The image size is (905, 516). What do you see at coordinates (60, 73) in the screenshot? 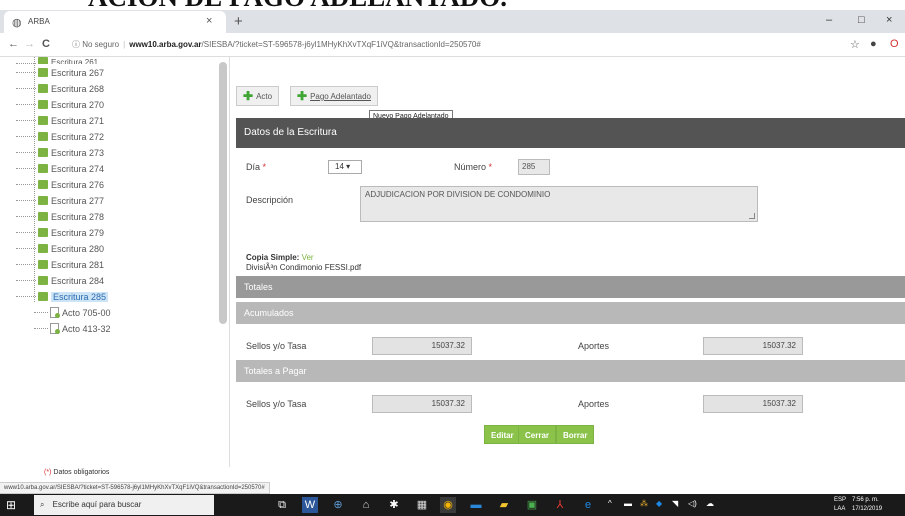
I see `tree-item: Escritura 267` at bounding box center [60, 73].